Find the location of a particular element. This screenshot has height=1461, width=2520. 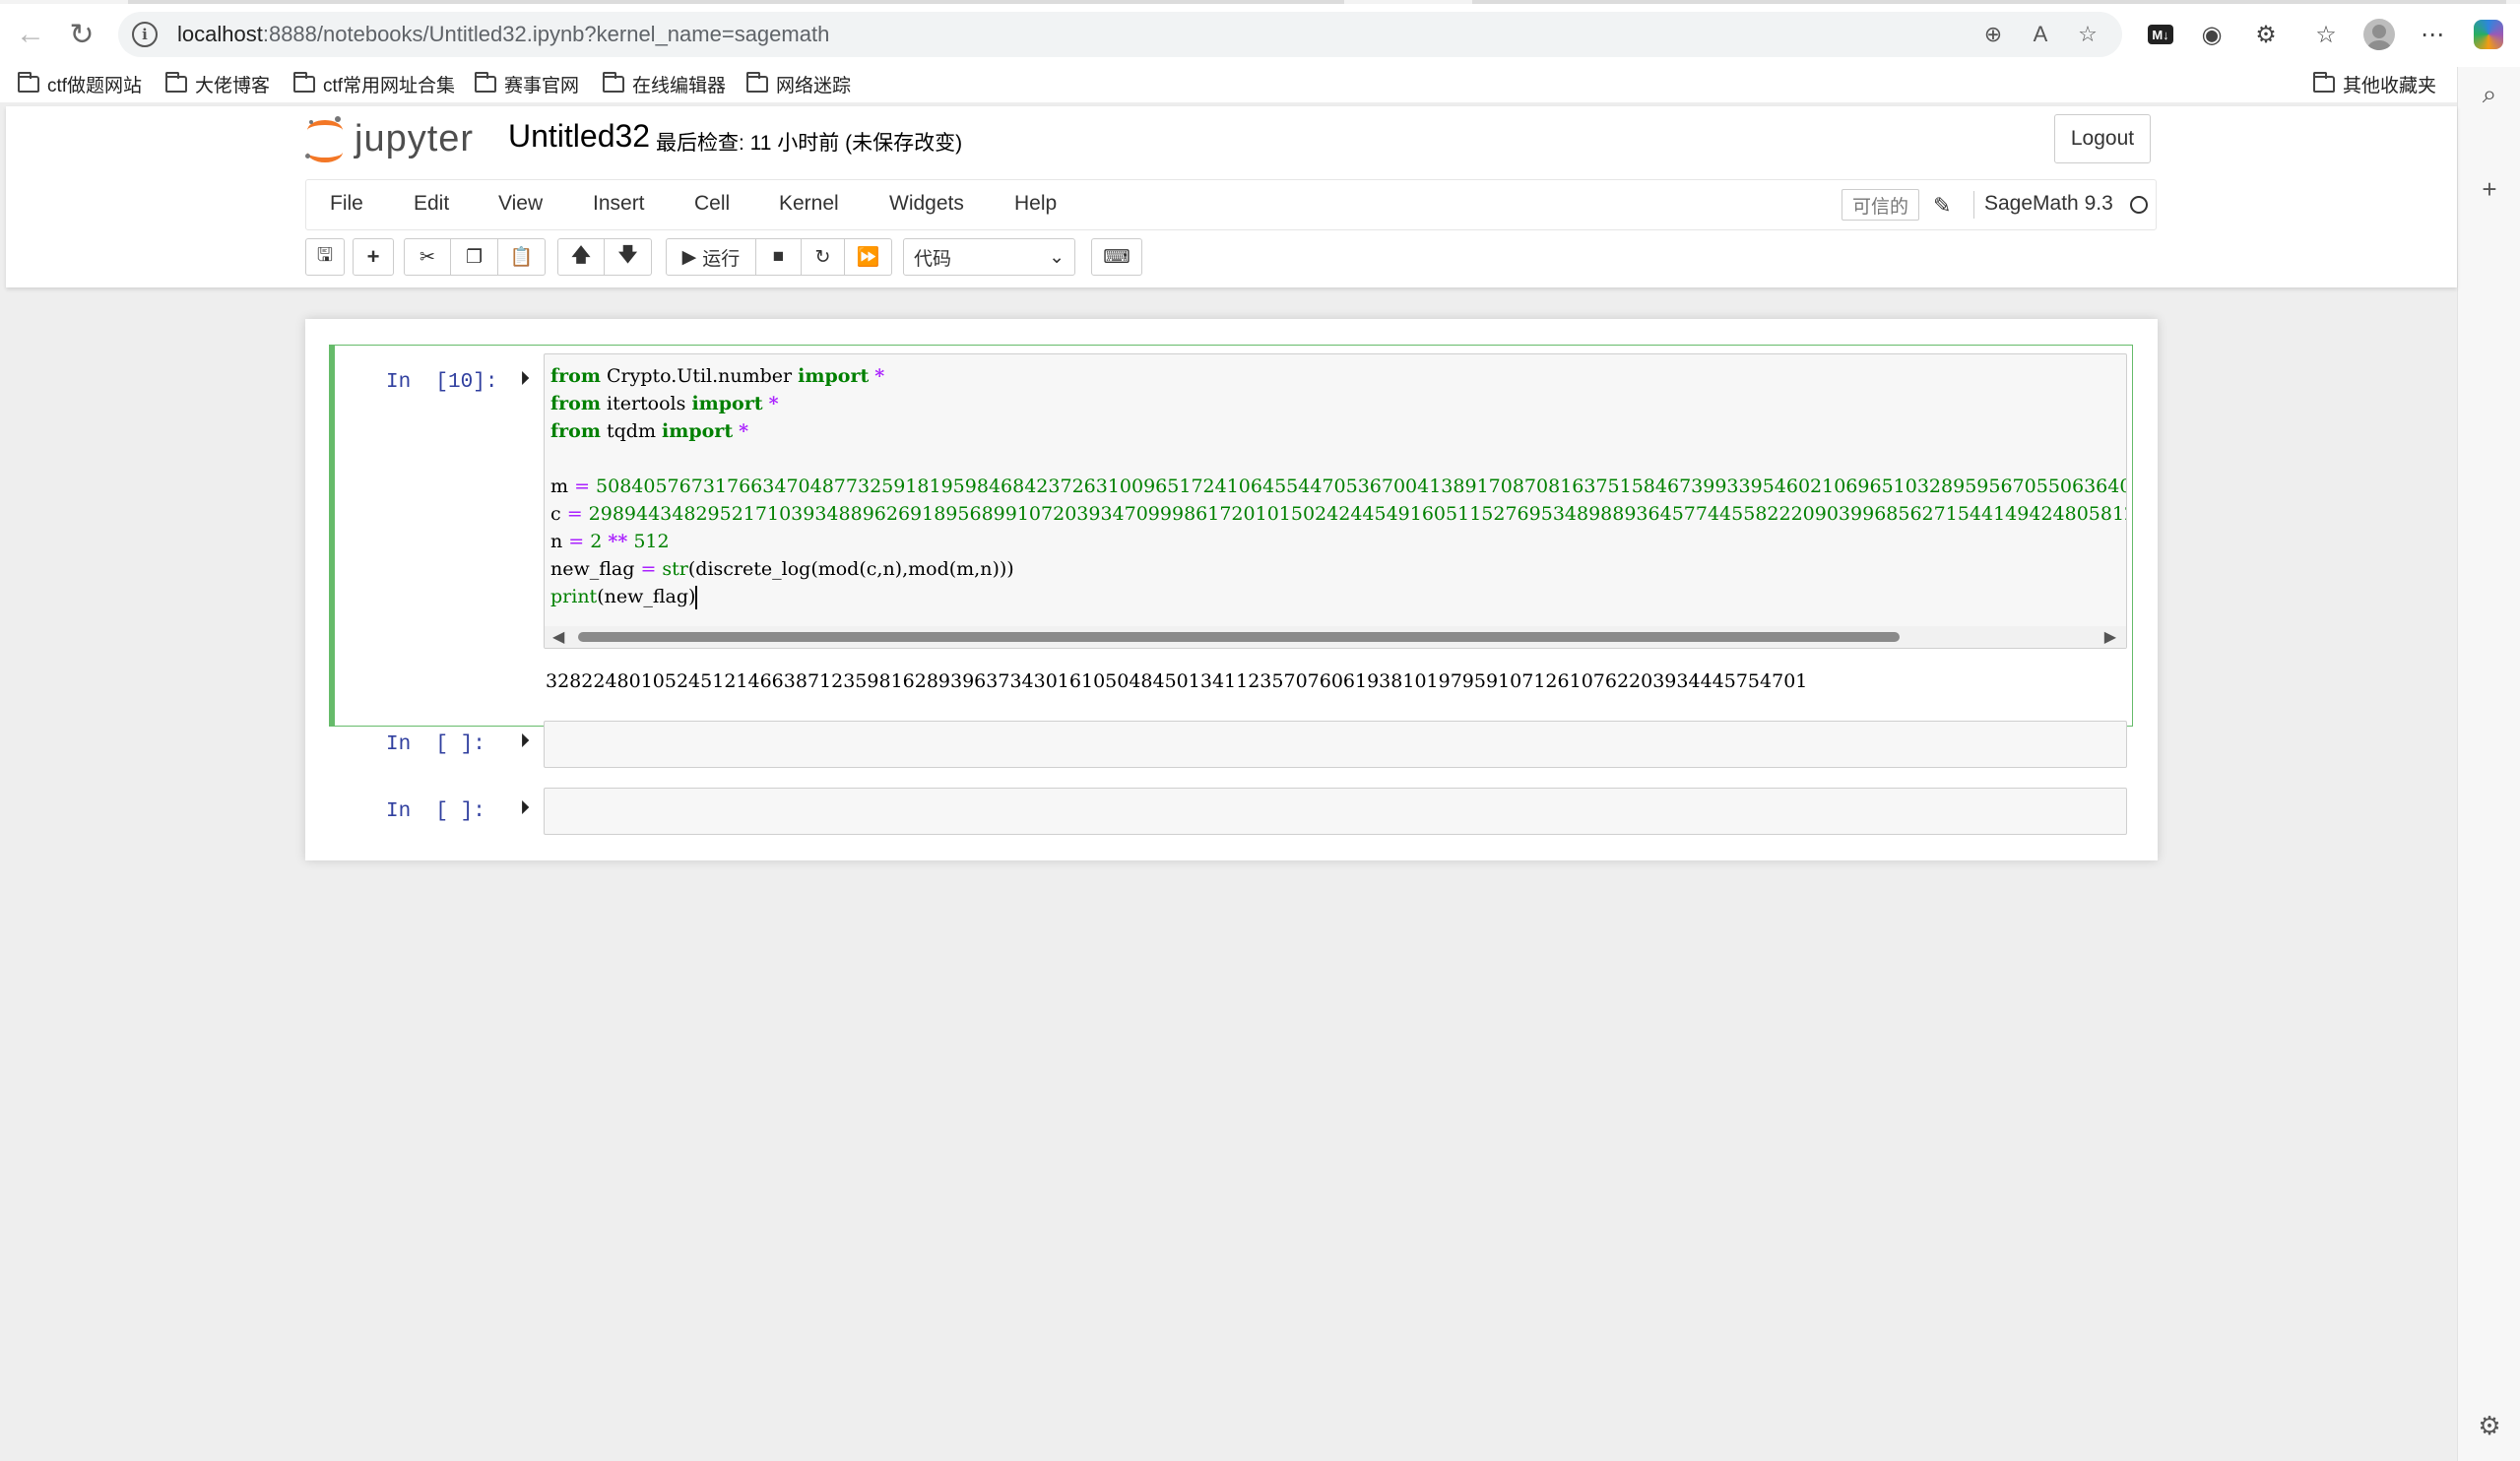

horizontal-scrollbar: ◀ ▶ is located at coordinates (1335, 637).